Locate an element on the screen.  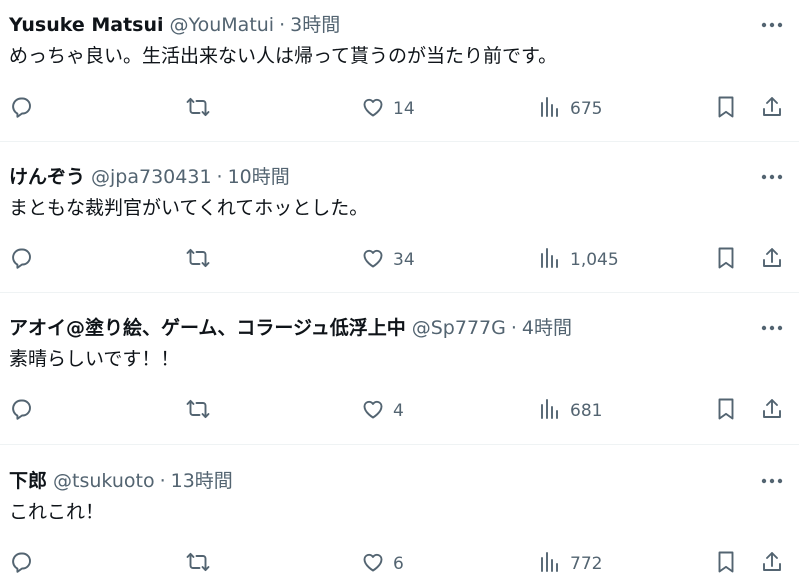
author-name: 下郎 is located at coordinates (28, 481).